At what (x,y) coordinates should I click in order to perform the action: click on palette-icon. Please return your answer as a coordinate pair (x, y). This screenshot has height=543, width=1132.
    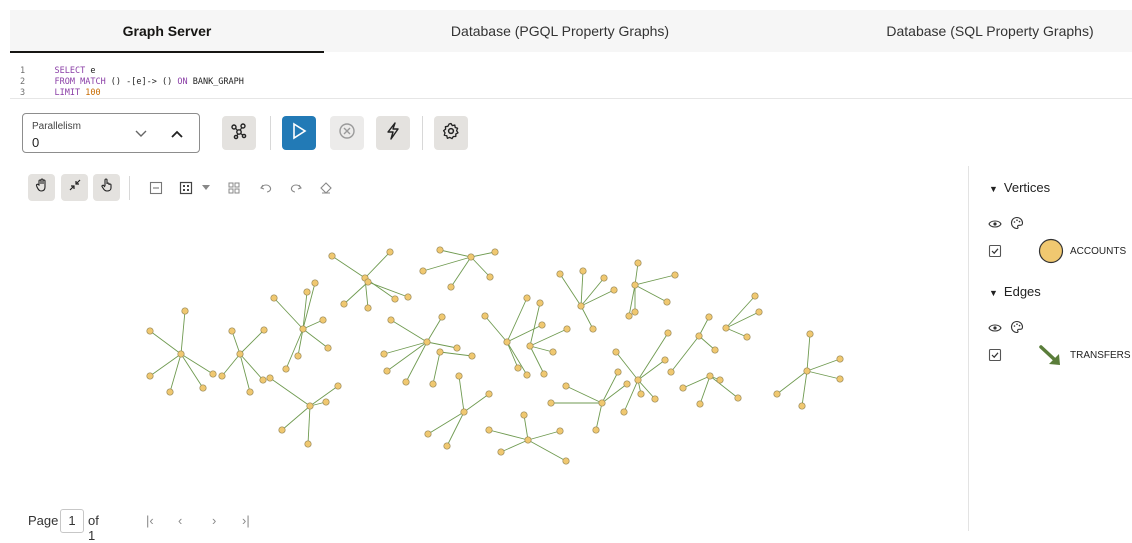
    Looking at the image, I should click on (1017, 223).